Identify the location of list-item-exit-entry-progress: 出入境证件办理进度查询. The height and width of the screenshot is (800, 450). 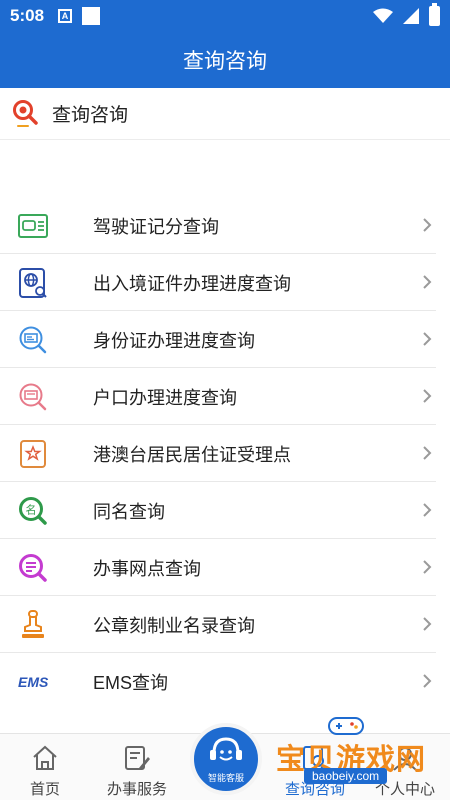
(225, 282).